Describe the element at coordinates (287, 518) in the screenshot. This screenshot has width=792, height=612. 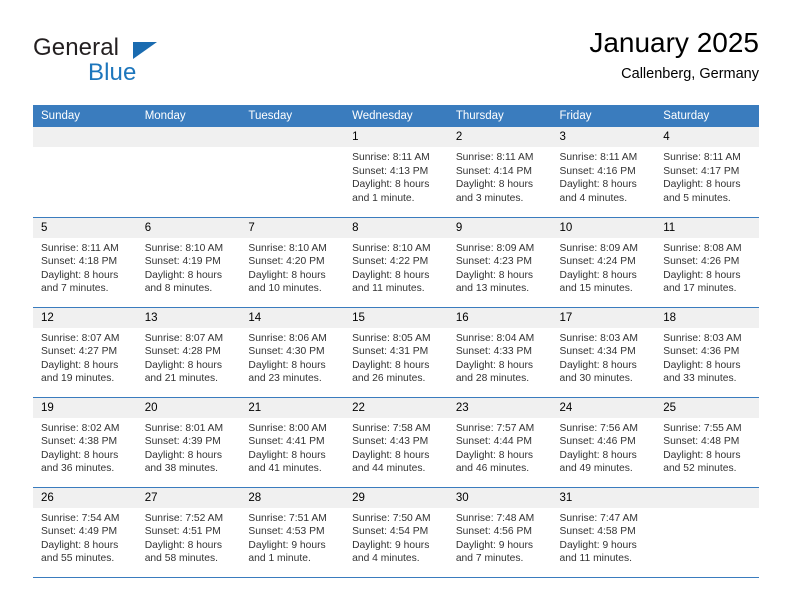
I see `day-detail-line: Sunrise: 7:51 AM` at that location.